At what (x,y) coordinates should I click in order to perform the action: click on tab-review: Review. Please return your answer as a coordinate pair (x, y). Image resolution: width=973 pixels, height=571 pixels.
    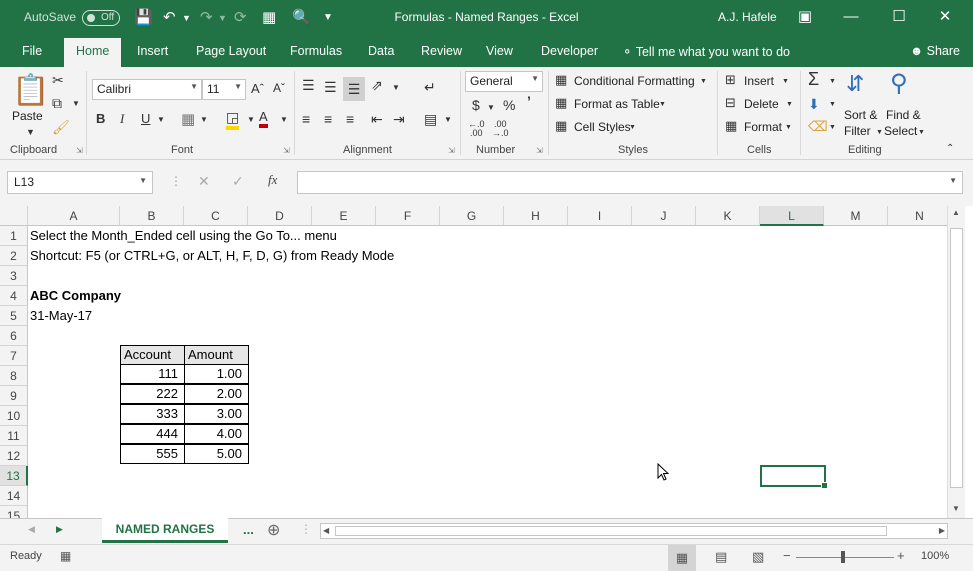
    Looking at the image, I should click on (441, 51).